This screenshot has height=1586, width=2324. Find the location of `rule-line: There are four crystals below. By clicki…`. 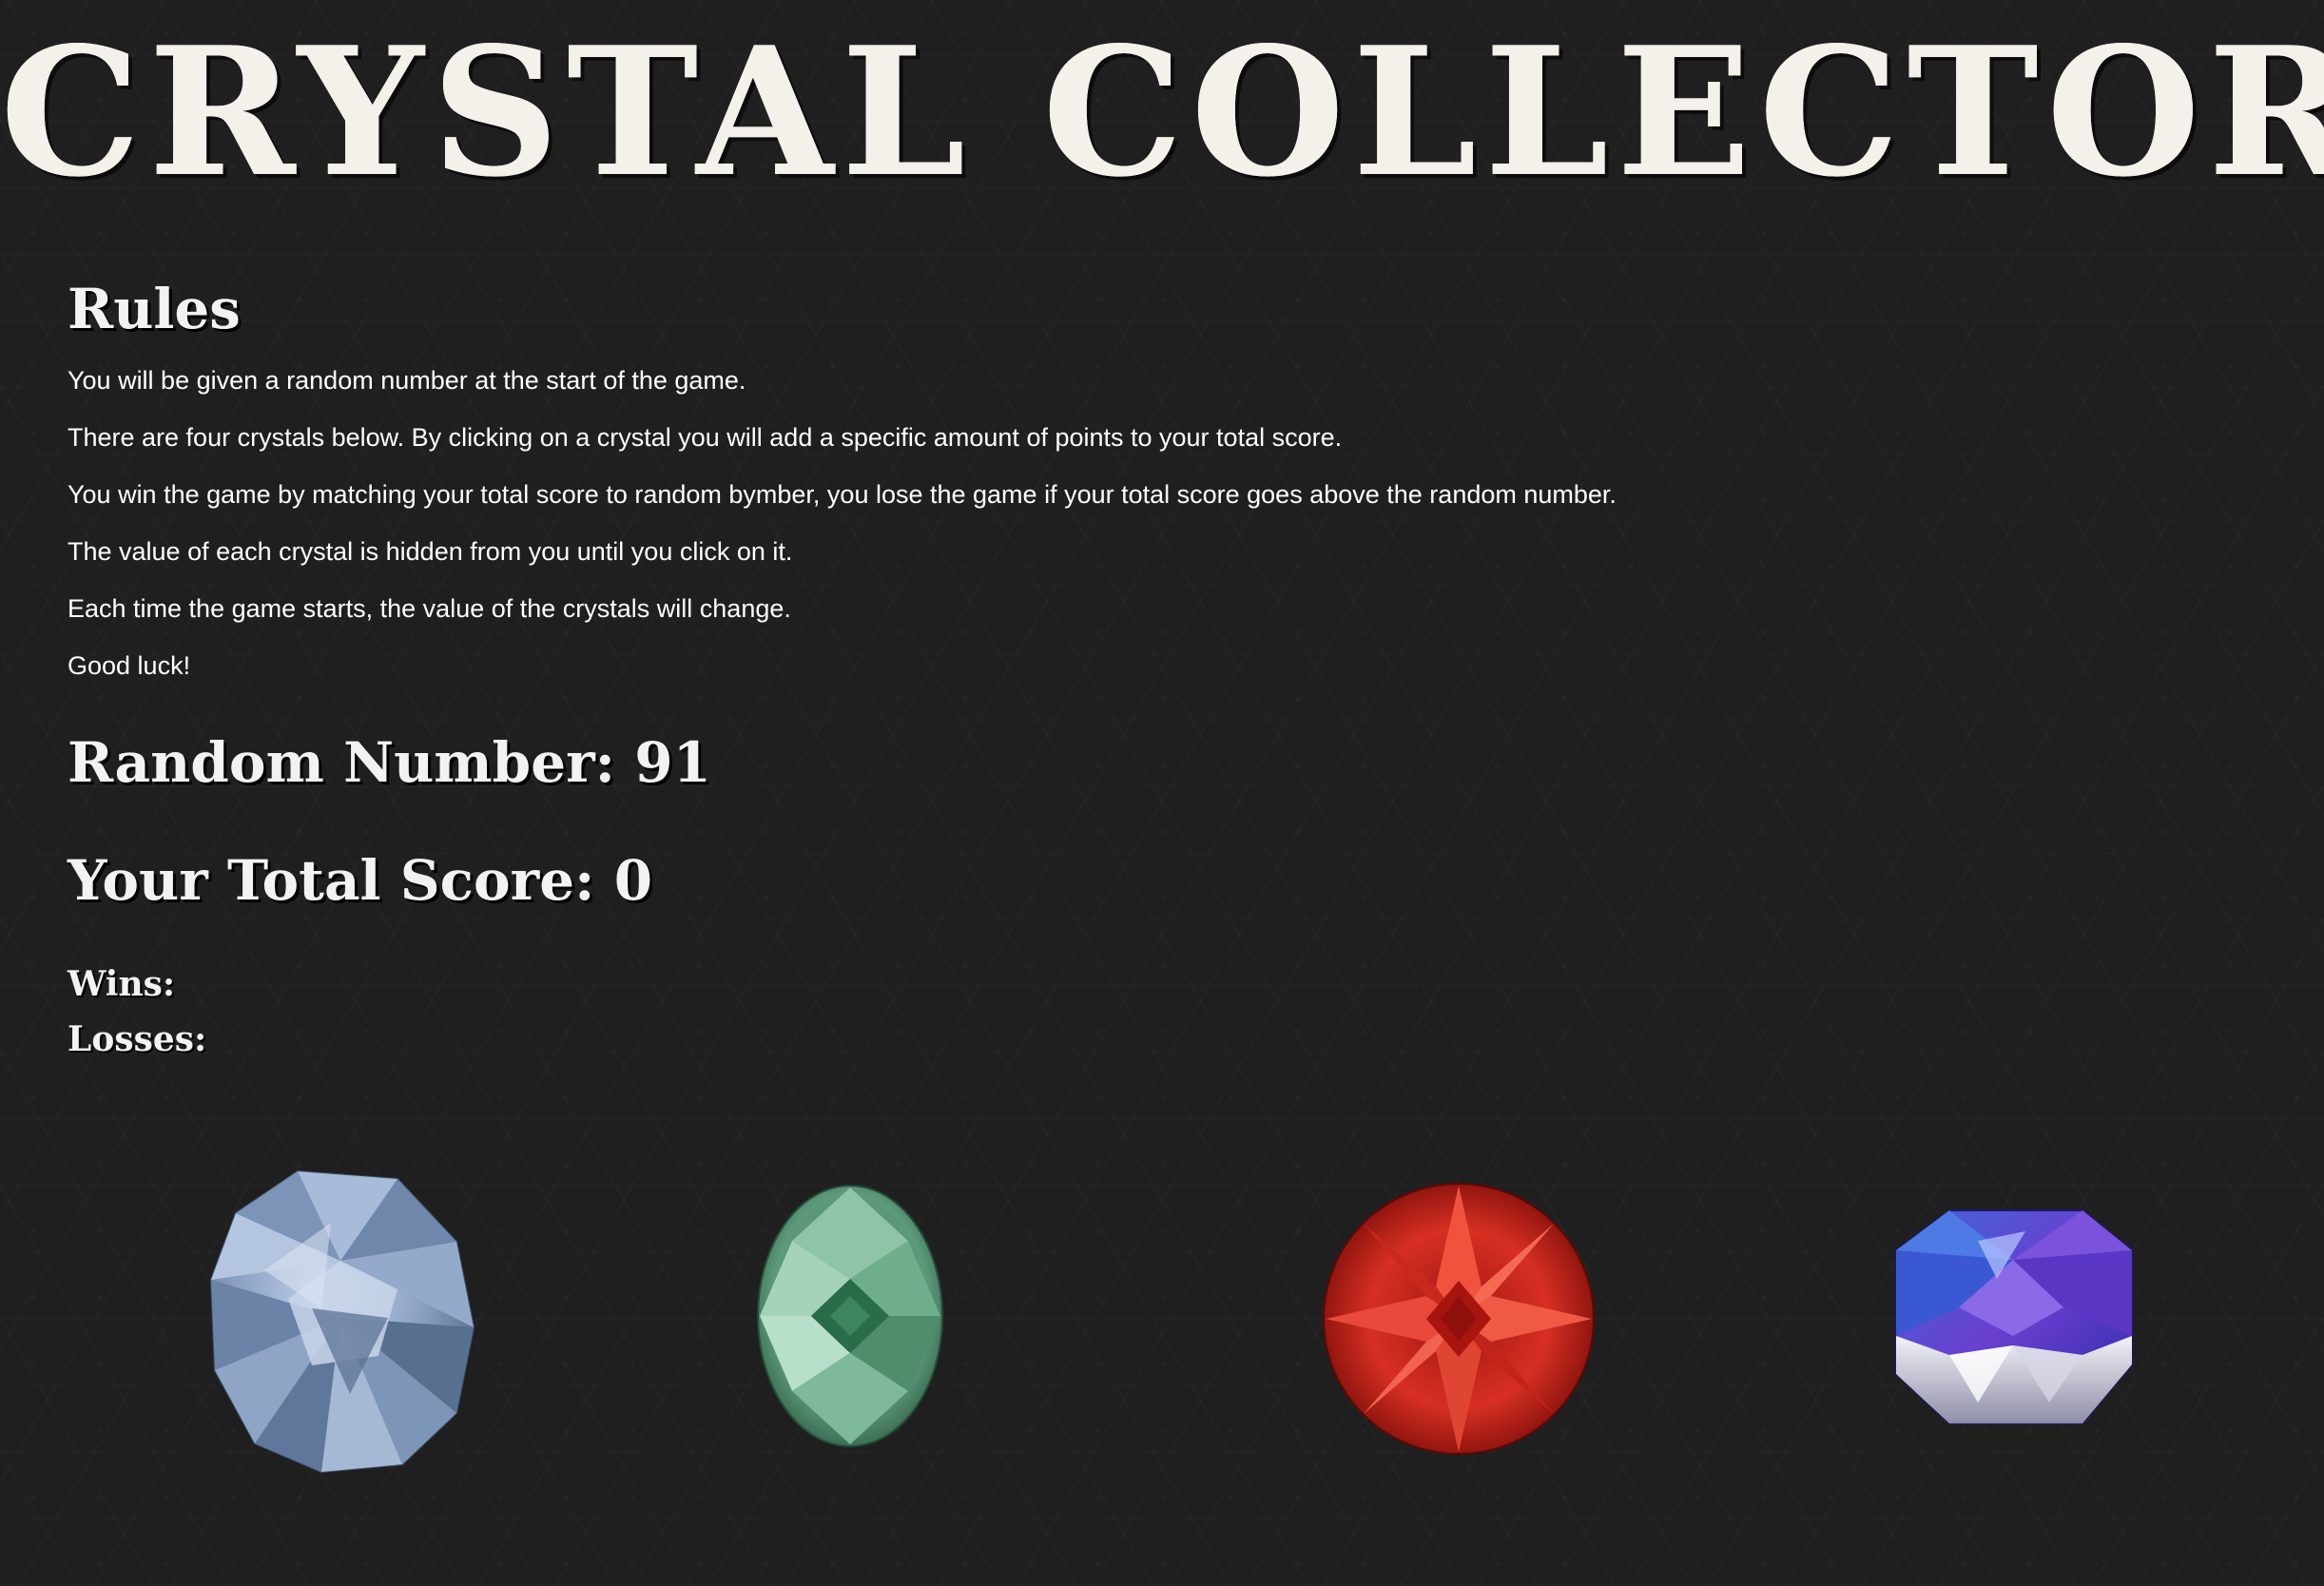

rule-line: There are four crystals below. By clicki… is located at coordinates (705, 437).